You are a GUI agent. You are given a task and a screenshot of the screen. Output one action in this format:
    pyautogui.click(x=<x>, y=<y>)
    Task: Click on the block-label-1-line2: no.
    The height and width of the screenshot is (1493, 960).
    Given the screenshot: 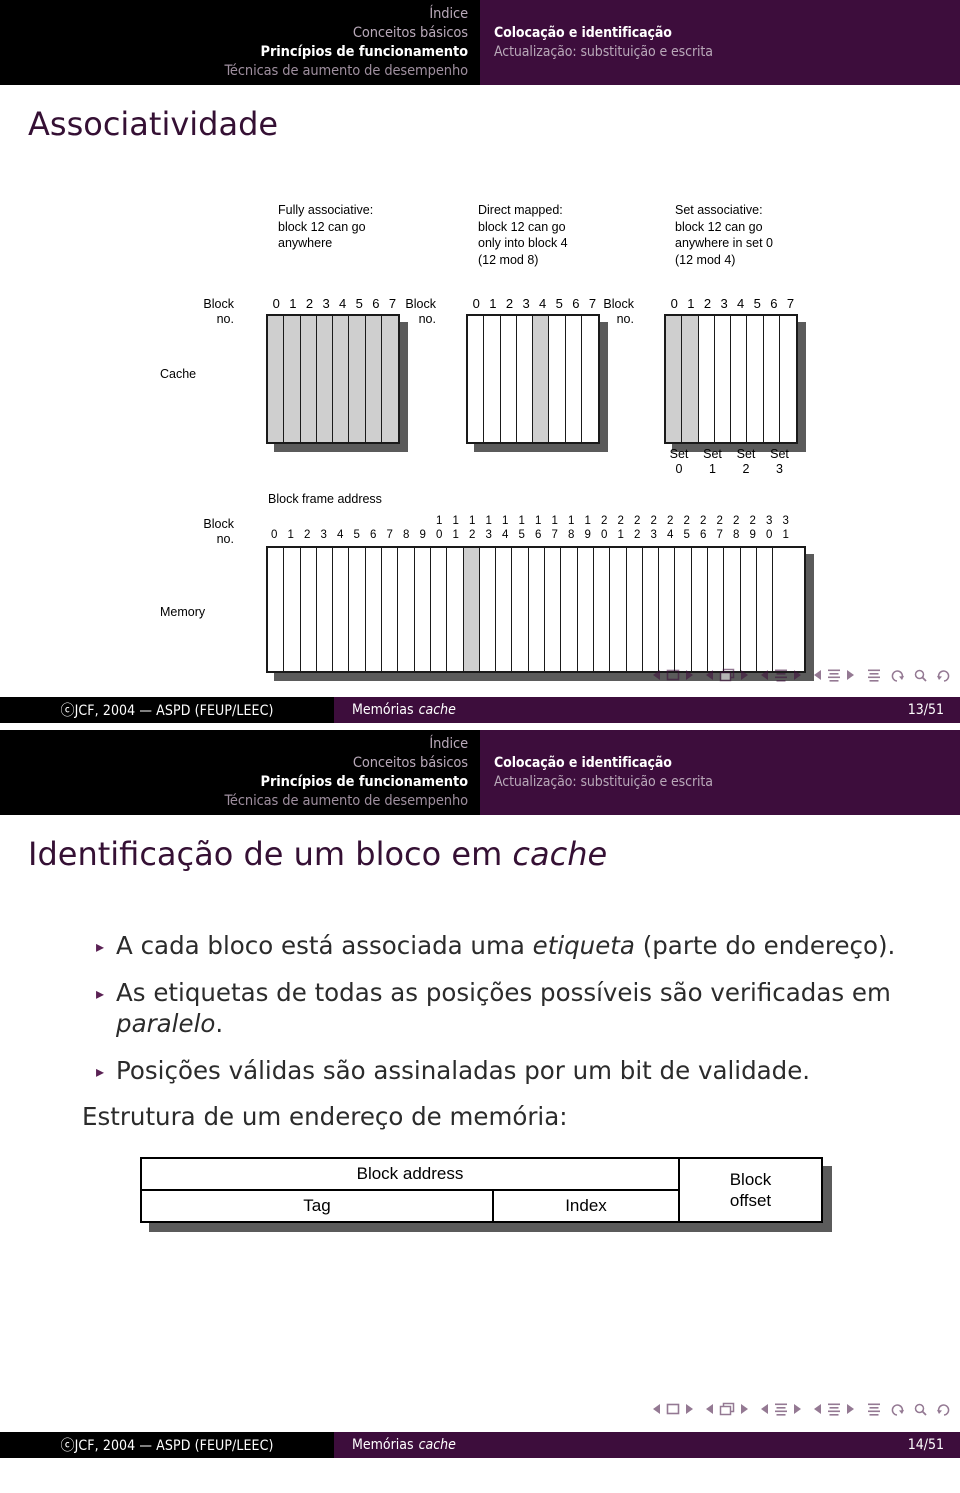 What is the action you would take?
    pyautogui.click(x=225, y=319)
    